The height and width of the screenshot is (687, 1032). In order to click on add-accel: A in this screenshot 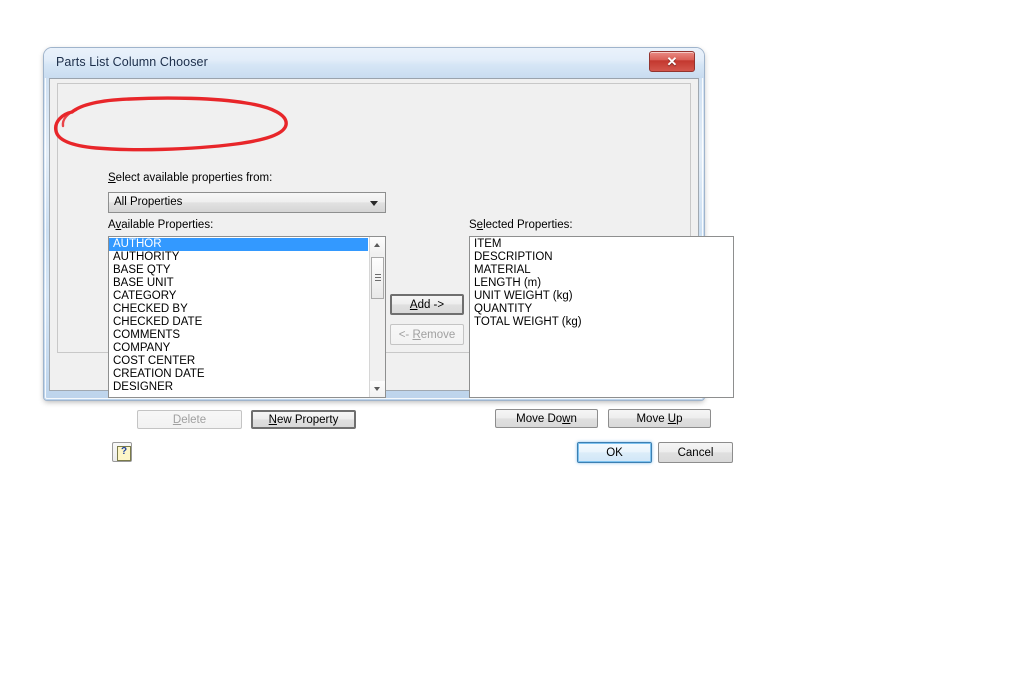, I will do `click(413, 304)`.